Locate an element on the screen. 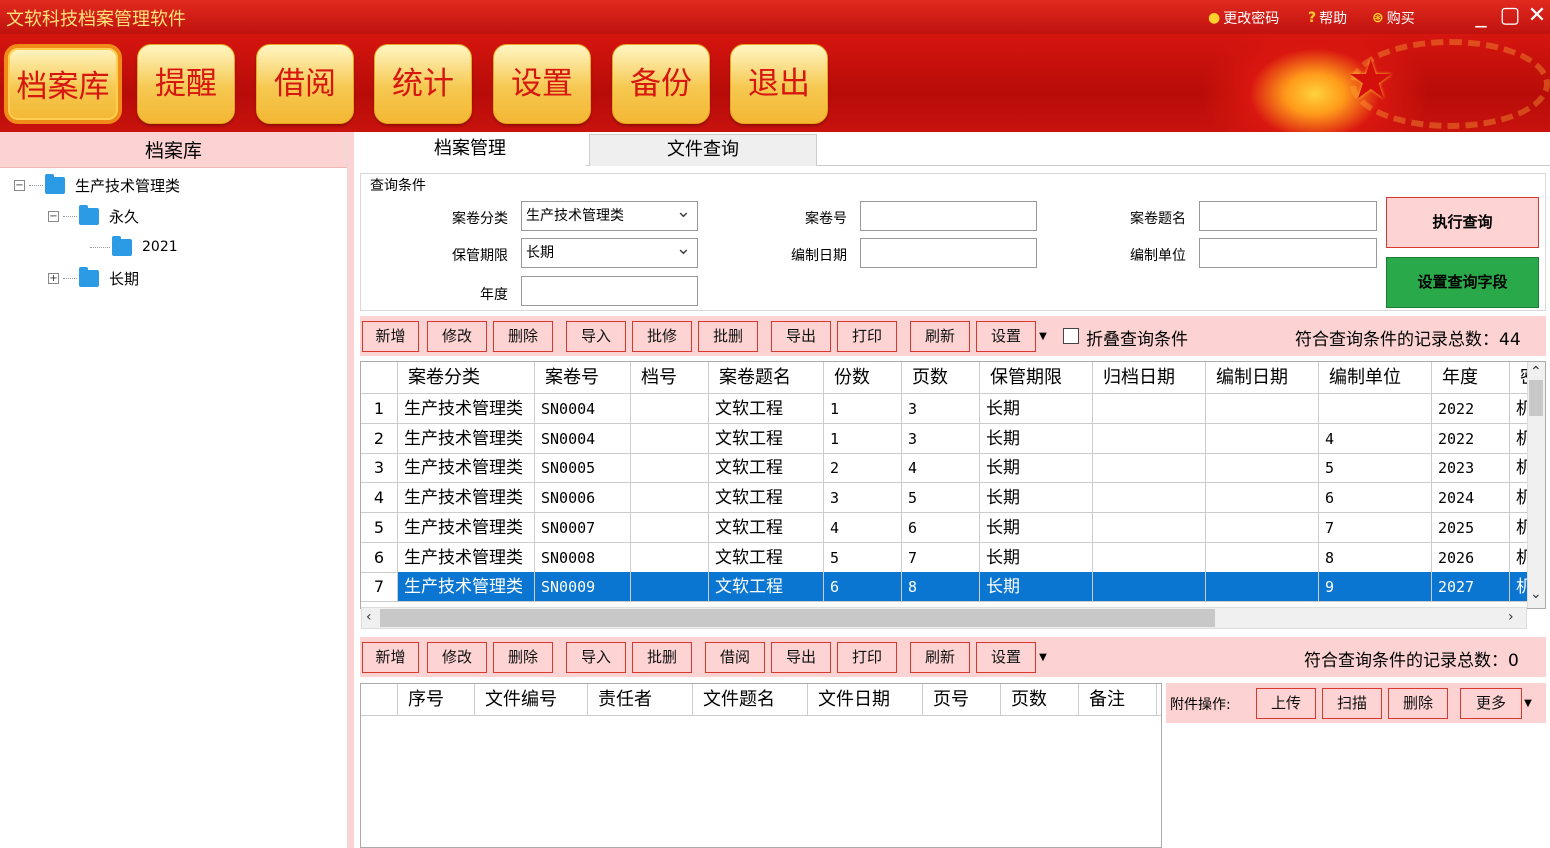 This screenshot has height=848, width=1550. table-cell: SN0004 is located at coordinates (583, 409).